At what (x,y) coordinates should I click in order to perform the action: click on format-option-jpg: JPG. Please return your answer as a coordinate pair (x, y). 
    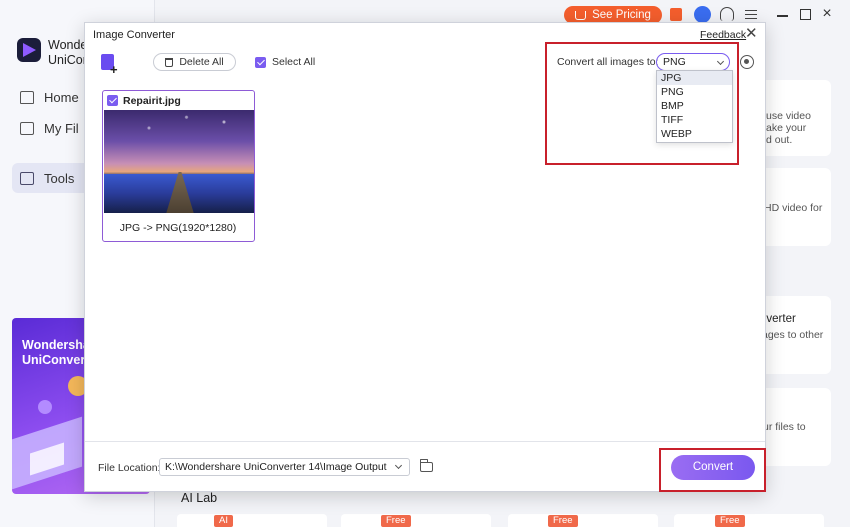
    Looking at the image, I should click on (694, 78).